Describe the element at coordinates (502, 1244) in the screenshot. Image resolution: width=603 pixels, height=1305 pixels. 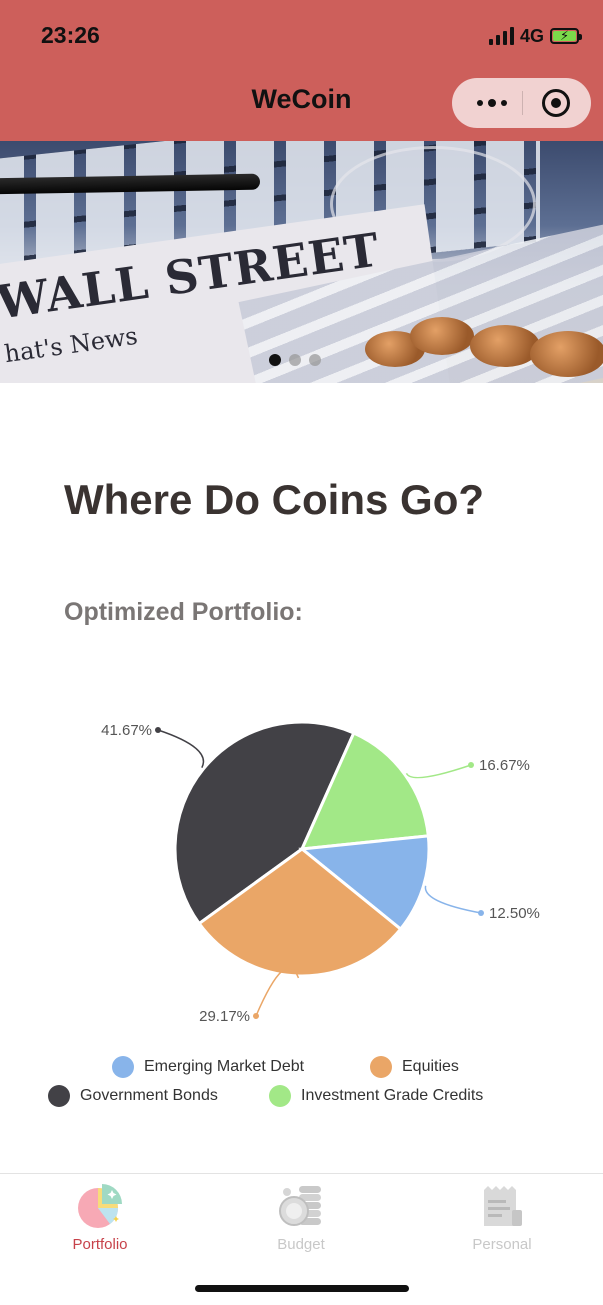
I see `tab-label-personal: Personal` at that location.